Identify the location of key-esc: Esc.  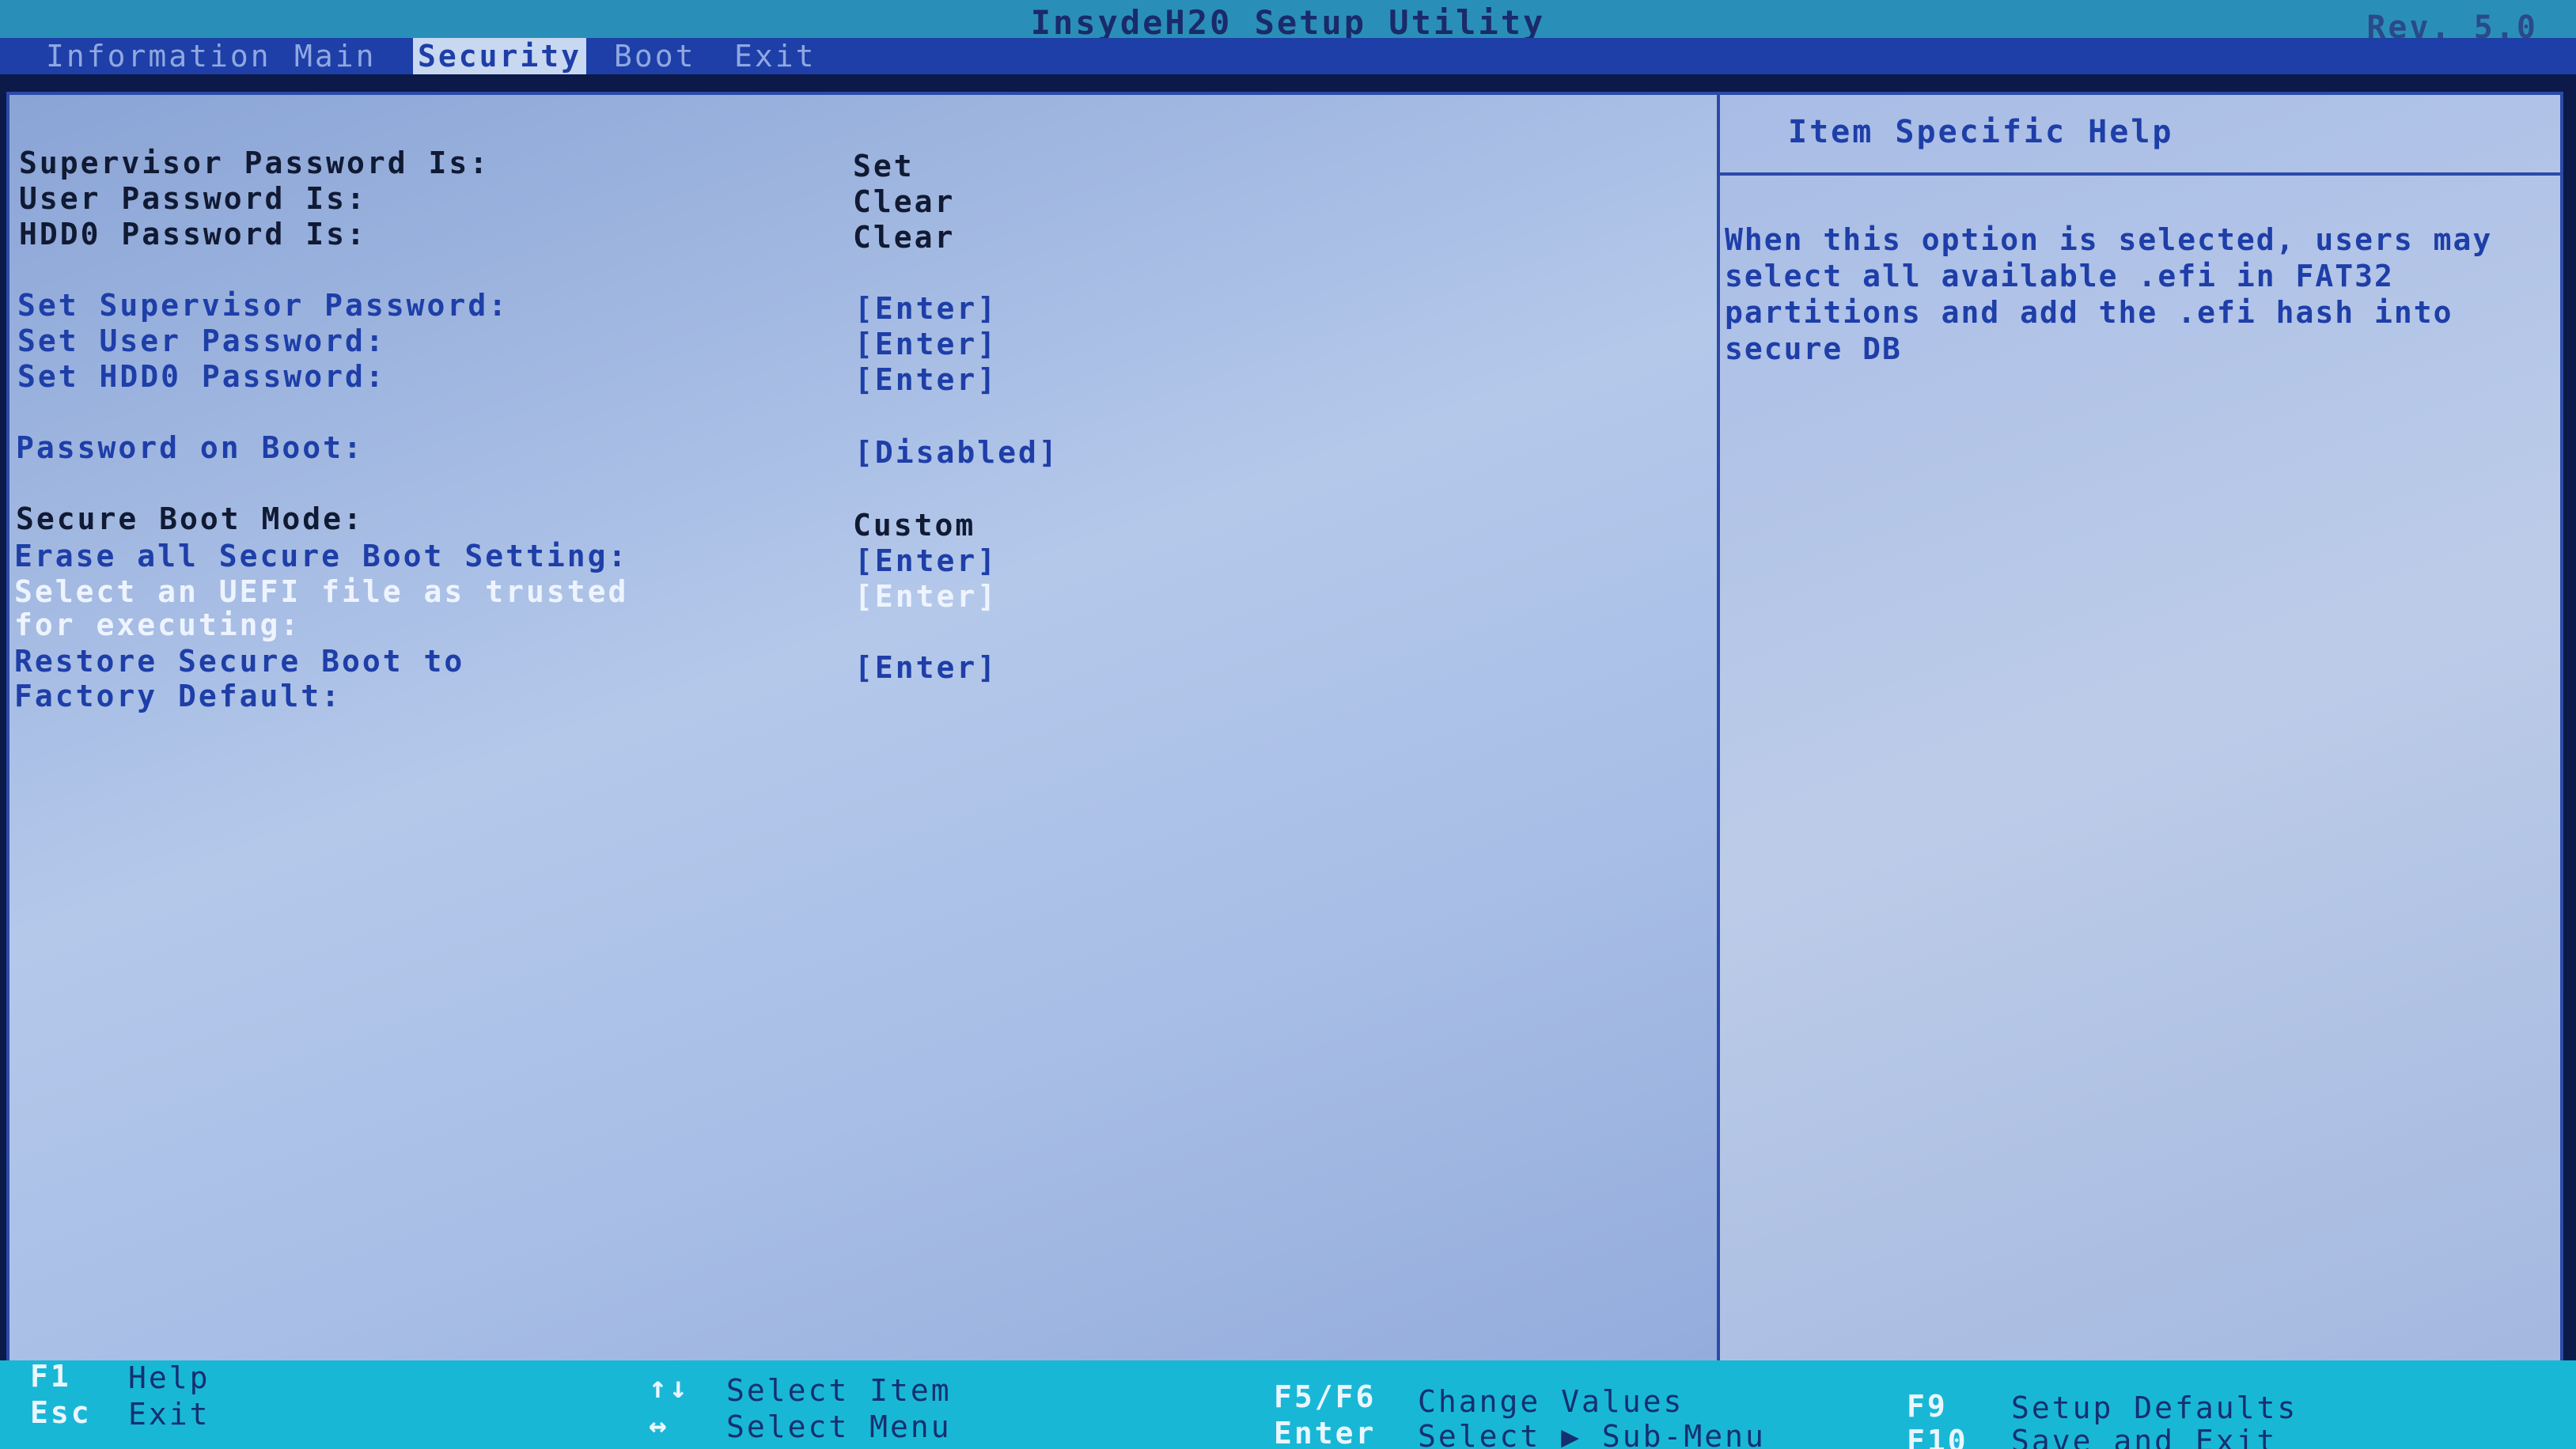
(61, 1412).